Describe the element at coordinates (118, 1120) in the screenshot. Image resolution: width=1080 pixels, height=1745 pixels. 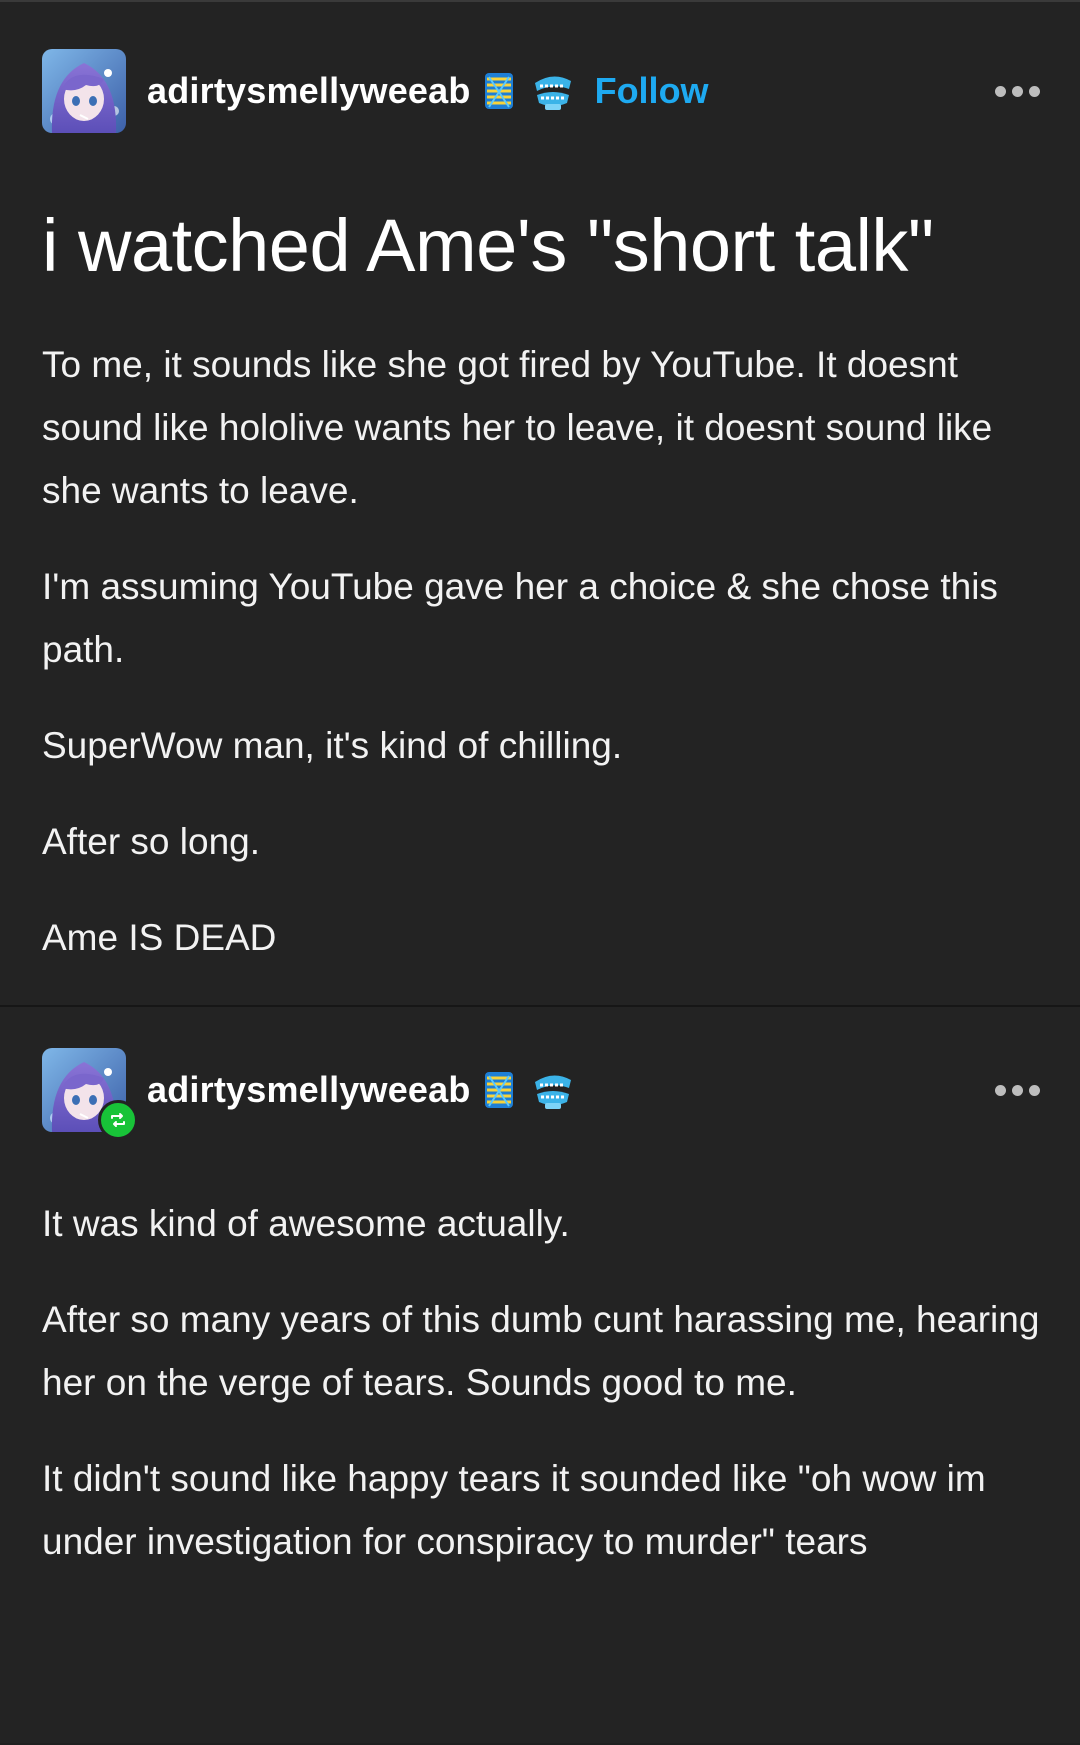
I see `reblog-icon` at that location.